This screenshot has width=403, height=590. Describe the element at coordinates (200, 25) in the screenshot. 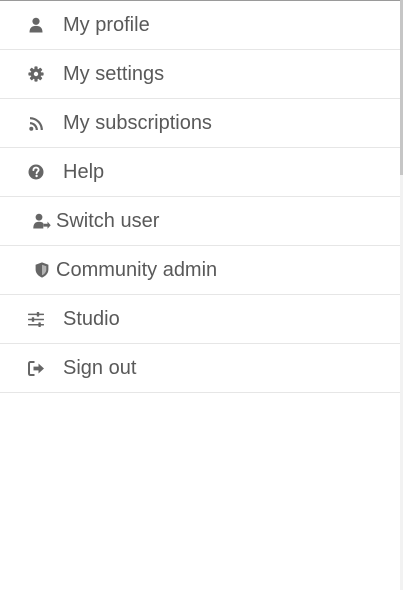

I see `menu-item-my-profile: My profile` at that location.